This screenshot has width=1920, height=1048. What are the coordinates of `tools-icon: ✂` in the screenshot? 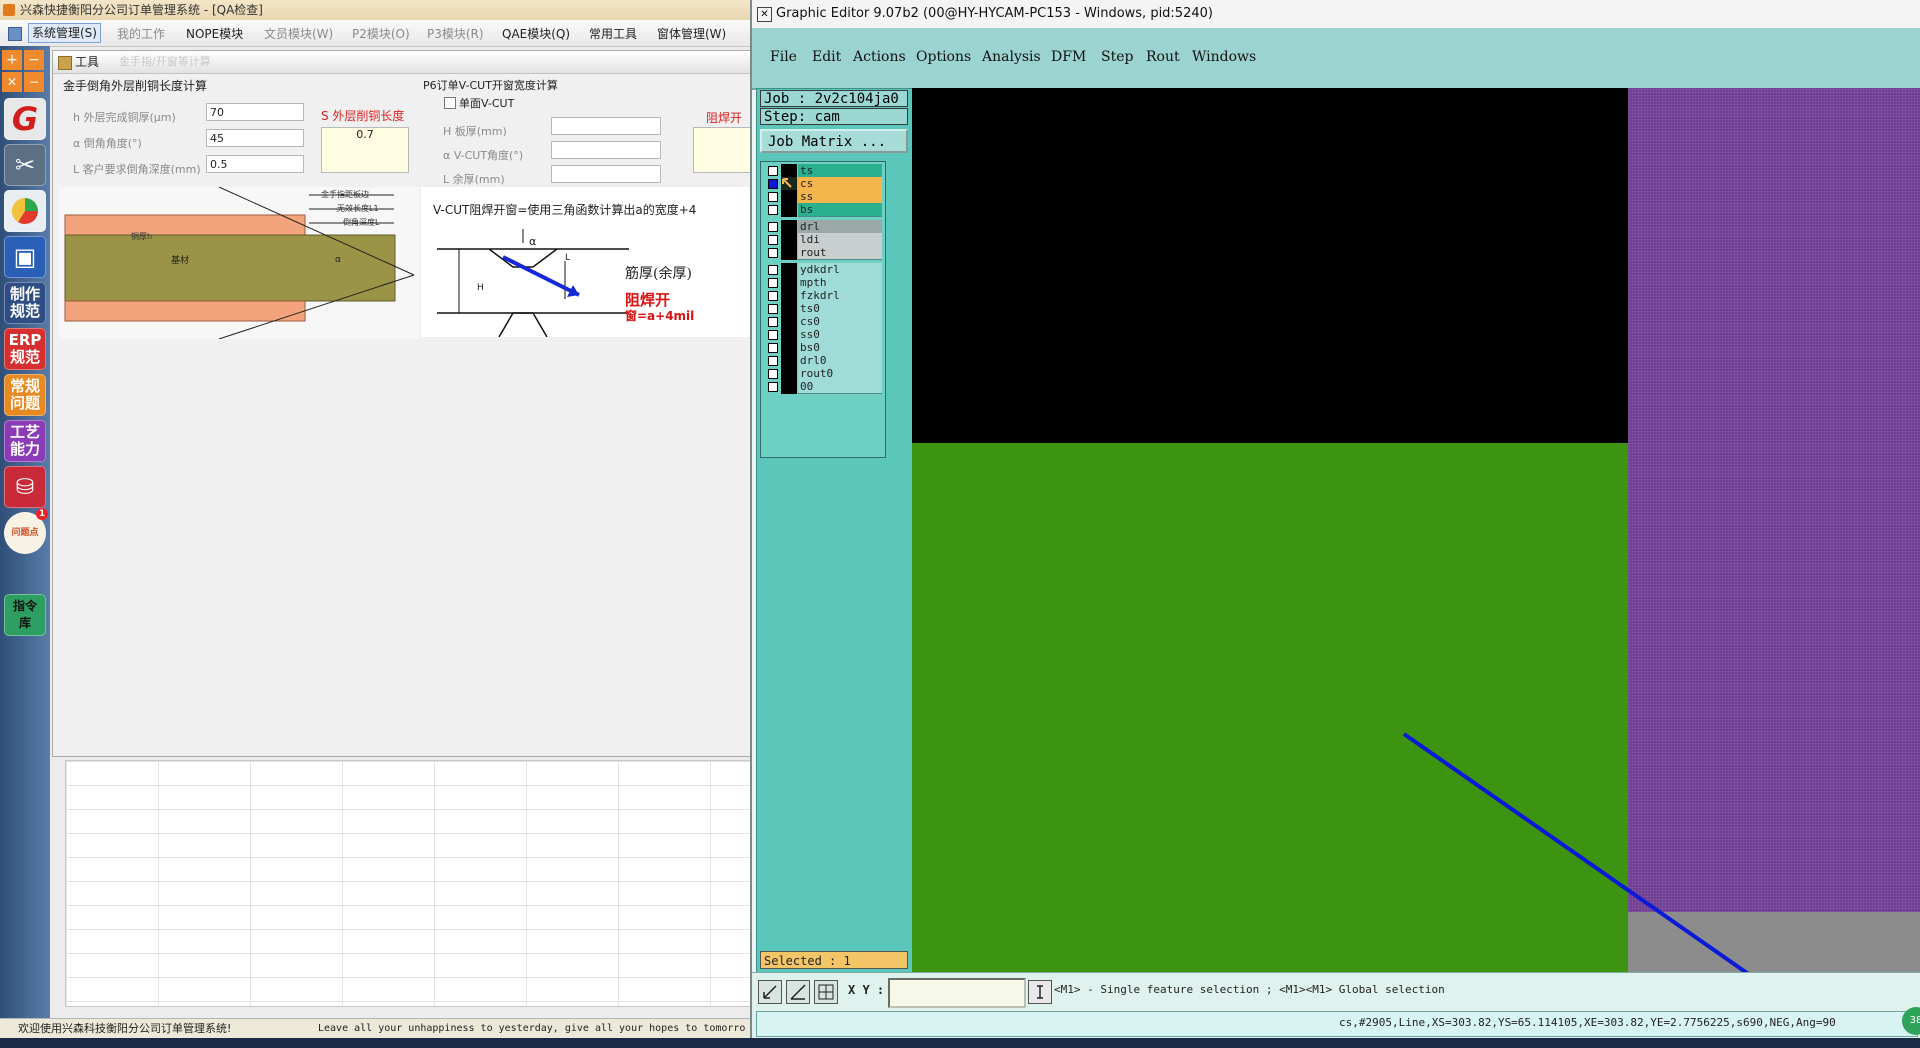 It's located at (25, 165).